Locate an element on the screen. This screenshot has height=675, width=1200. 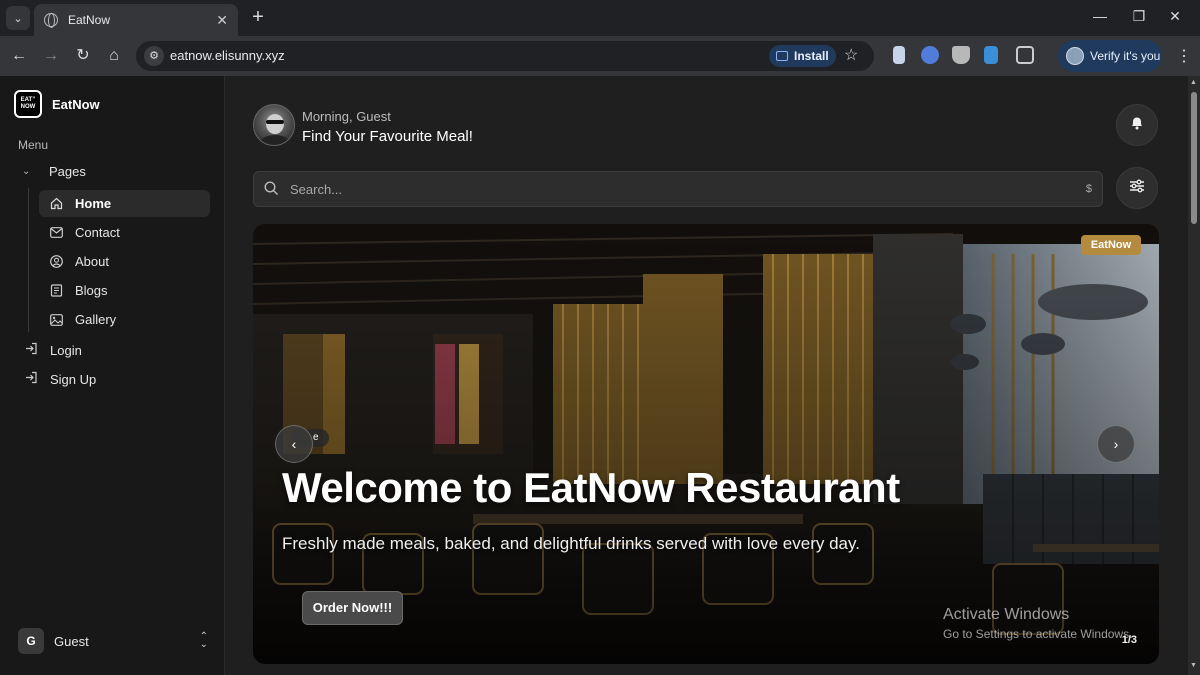
reload-icon: ↻ is located at coordinates (83, 56).